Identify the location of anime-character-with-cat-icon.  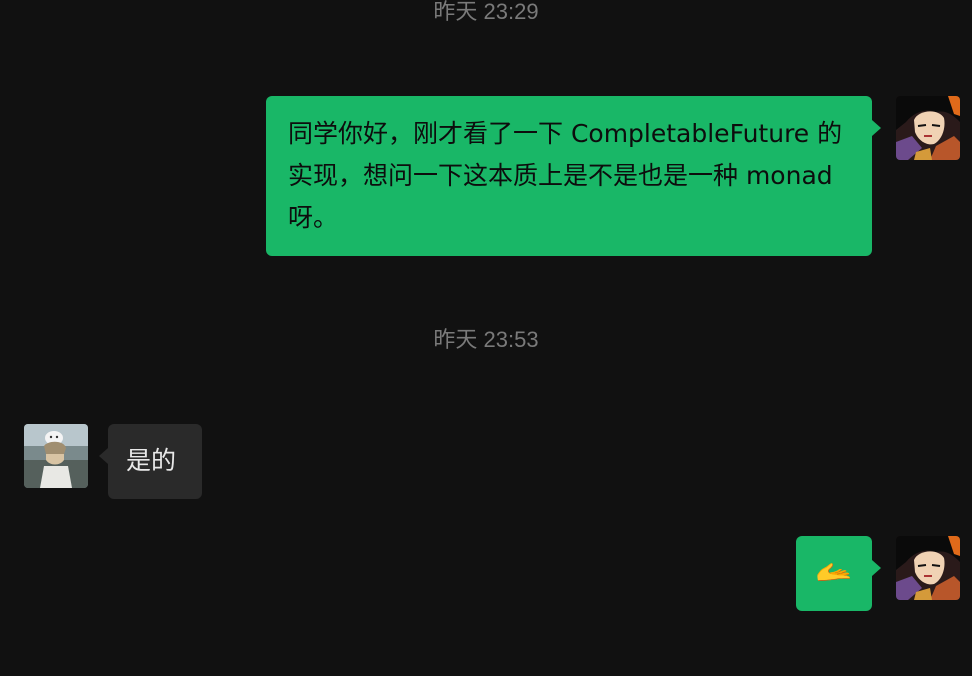
(56, 456).